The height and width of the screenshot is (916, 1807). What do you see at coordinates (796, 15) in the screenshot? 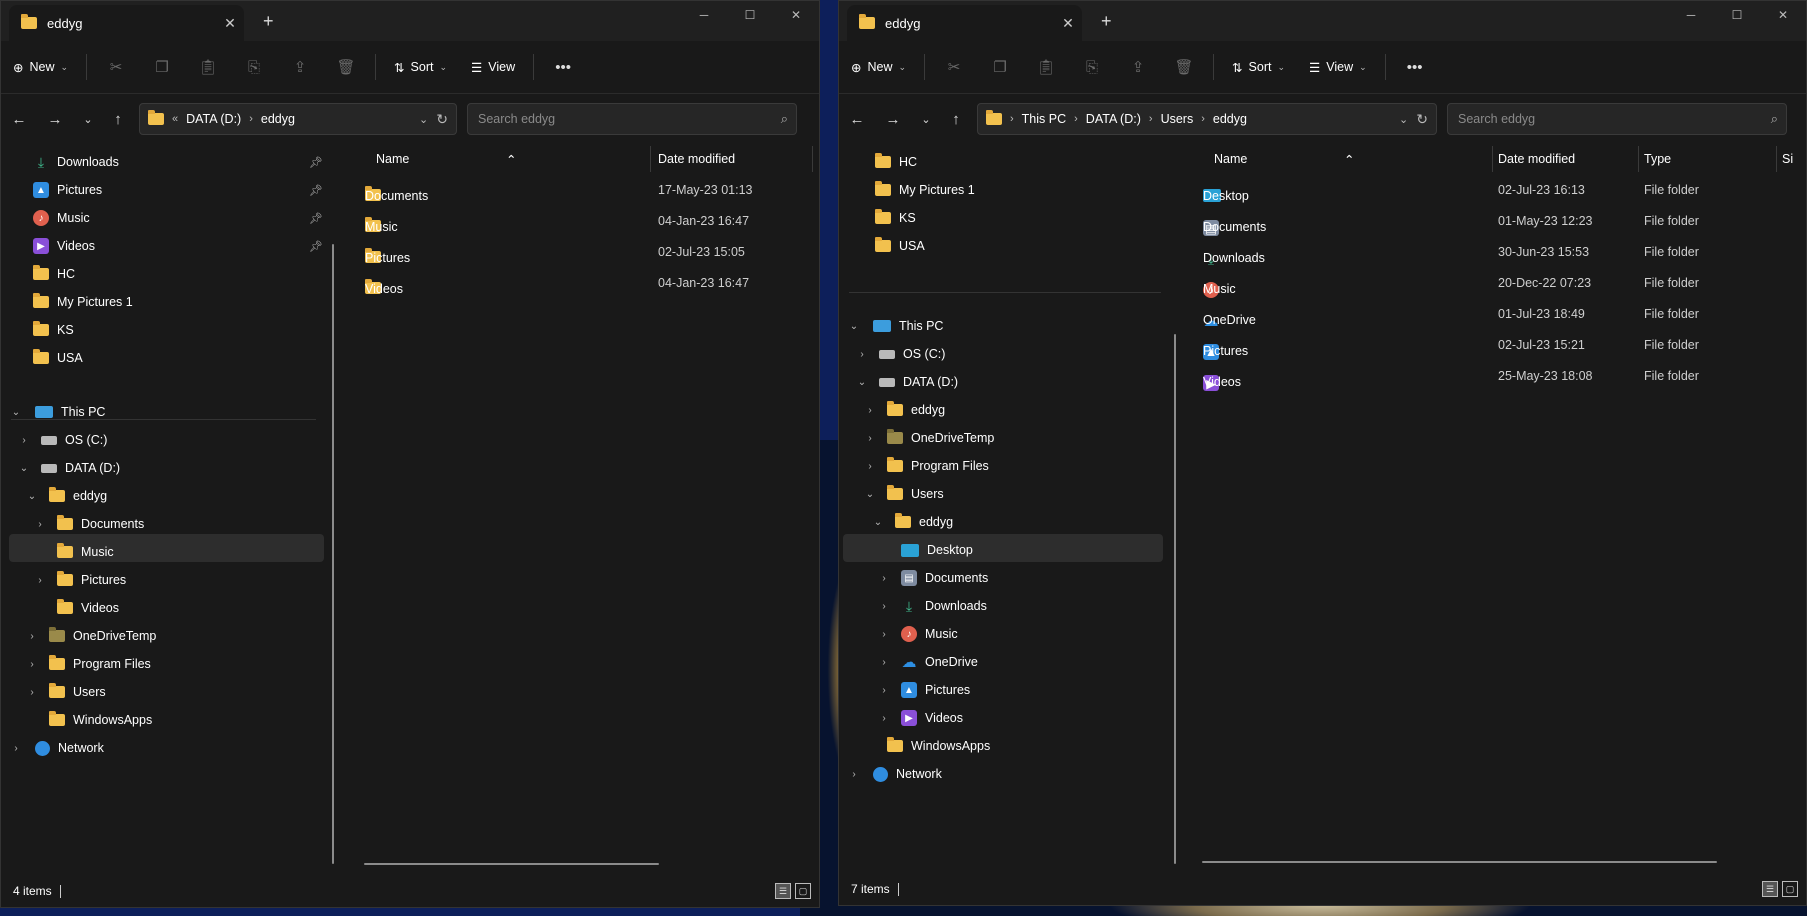
I see `close-window-icon: ✕` at bounding box center [796, 15].